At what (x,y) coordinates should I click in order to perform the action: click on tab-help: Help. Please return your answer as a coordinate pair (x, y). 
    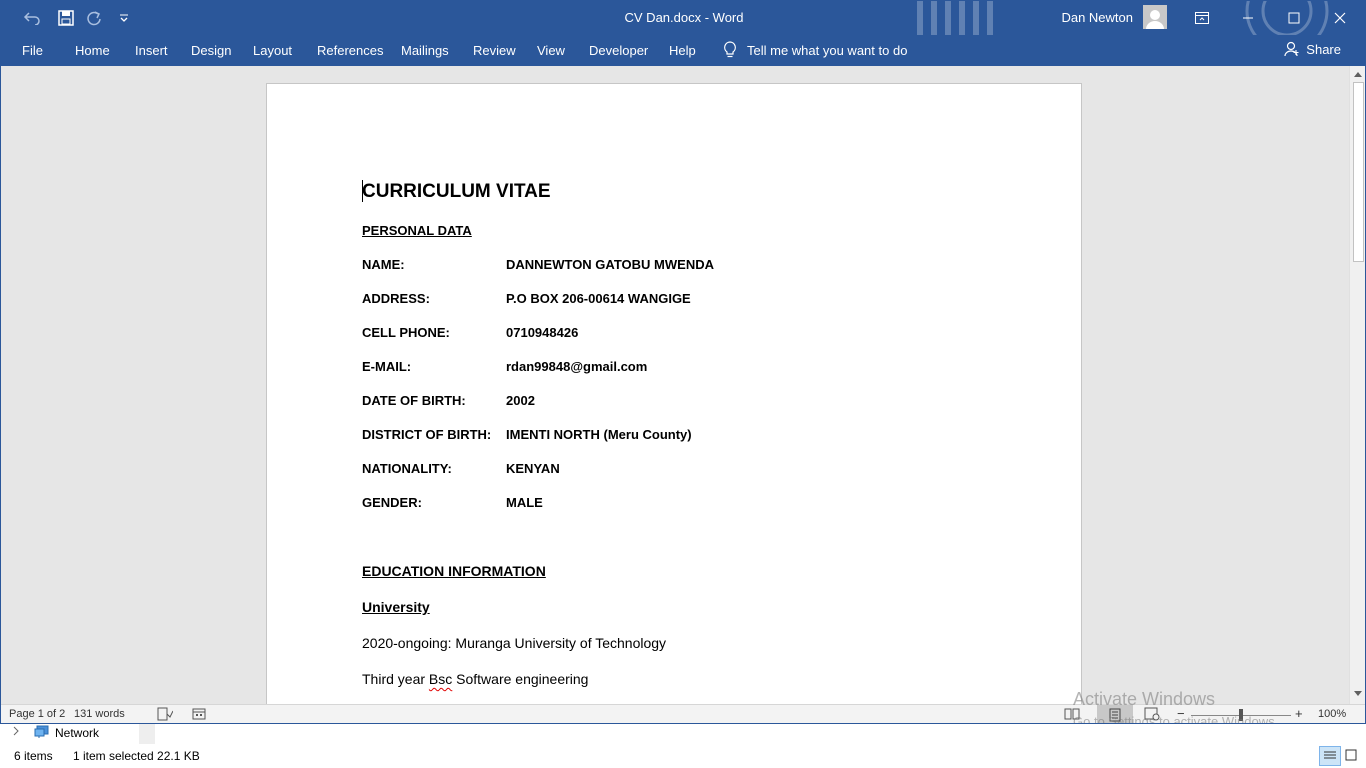
    Looking at the image, I should click on (682, 50).